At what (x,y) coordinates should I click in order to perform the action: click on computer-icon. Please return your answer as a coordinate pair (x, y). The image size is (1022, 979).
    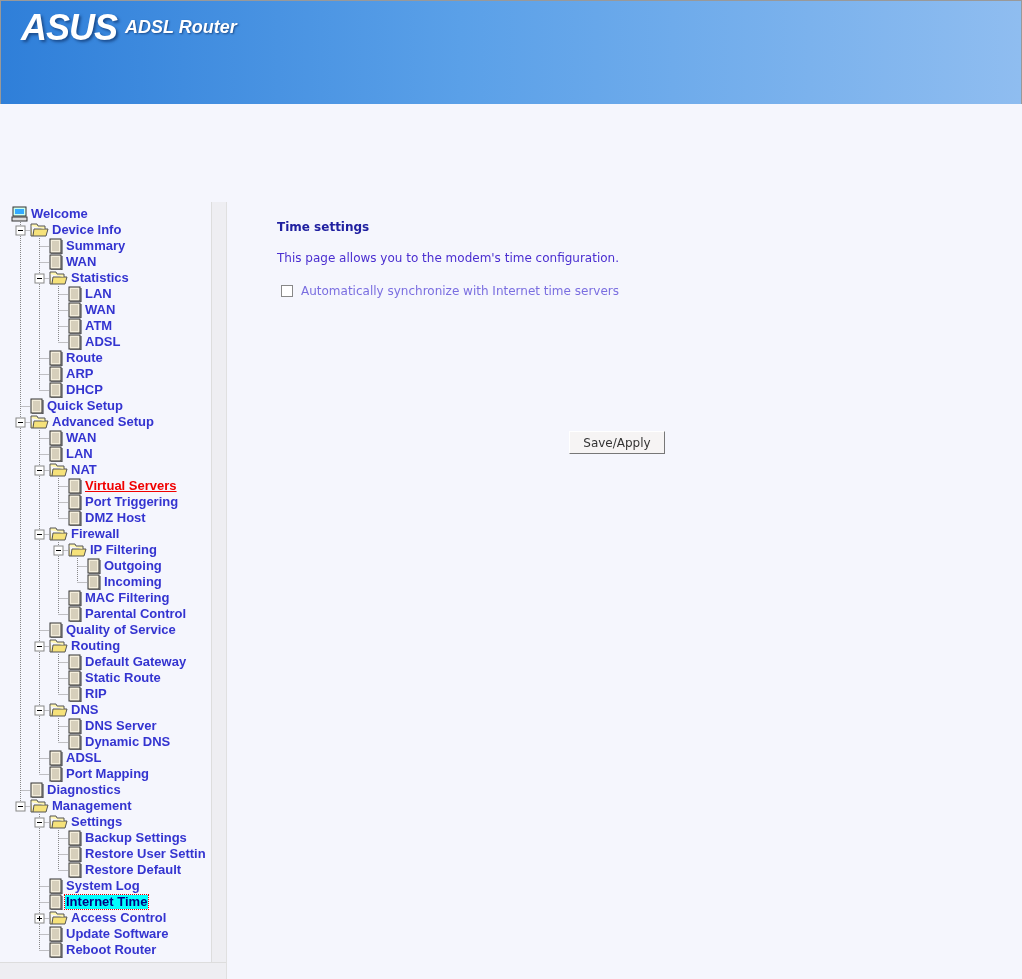
    Looking at the image, I should click on (19, 214).